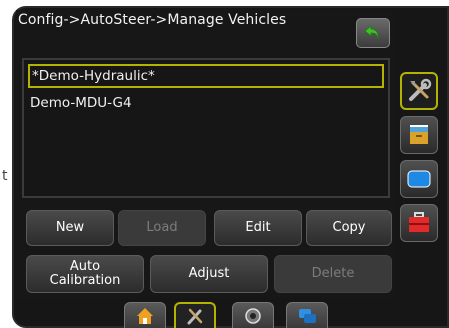  What do you see at coordinates (70, 228) in the screenshot?
I see `new-button: New` at bounding box center [70, 228].